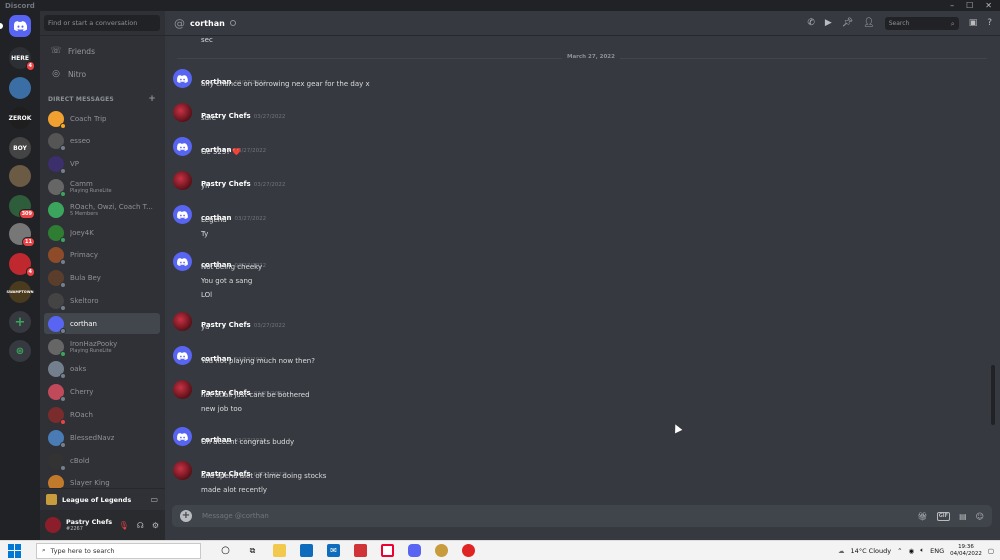  I want to click on mention-badge: 309, so click(26, 214).